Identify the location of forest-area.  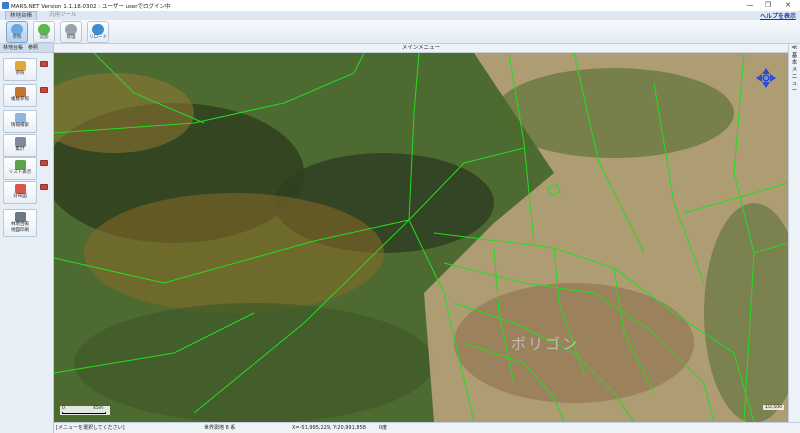
(254, 362).